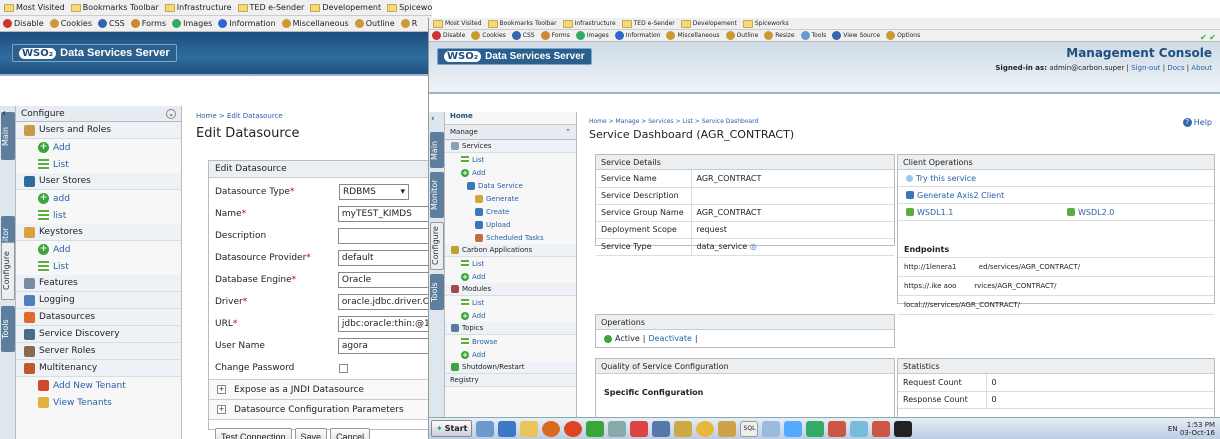 The width and height of the screenshot is (1220, 439). I want to click on sidebar-item: Modules, so click(510, 289).